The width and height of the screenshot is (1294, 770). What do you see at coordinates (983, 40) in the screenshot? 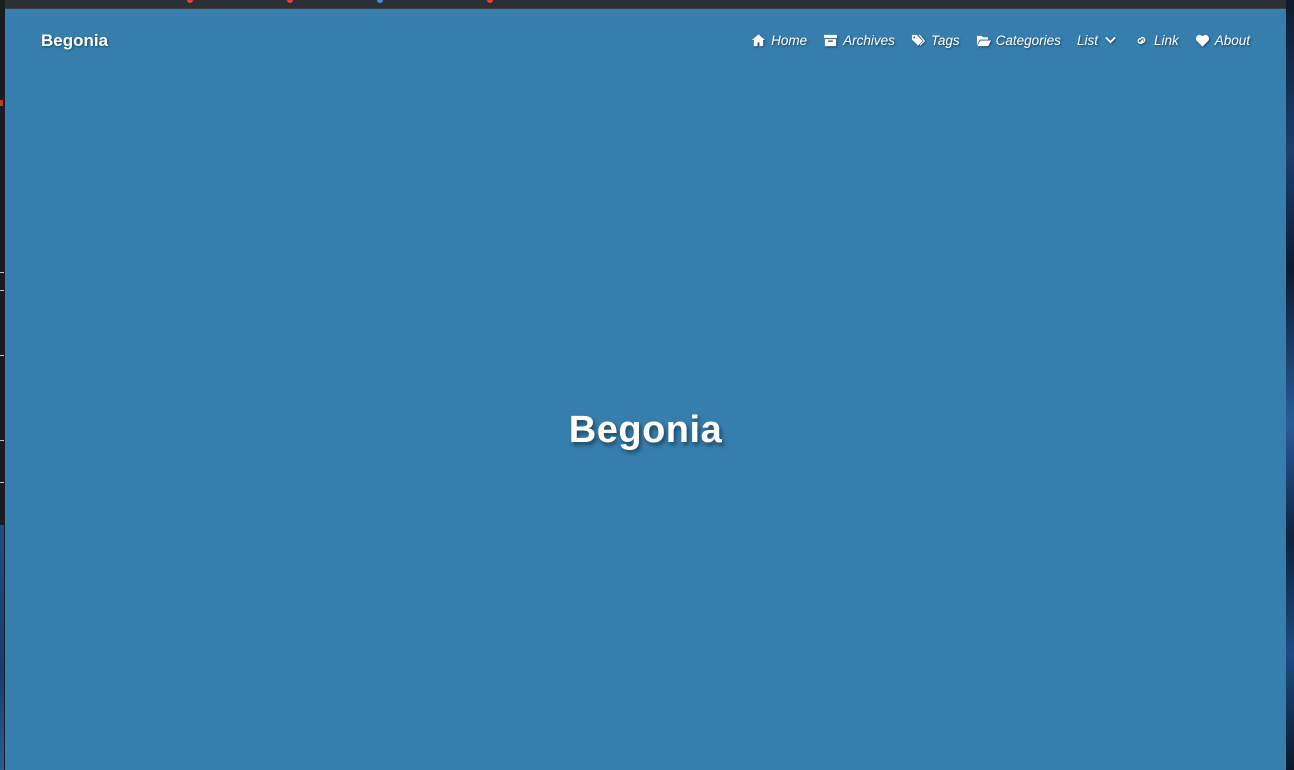
I see `folder-open-icon` at bounding box center [983, 40].